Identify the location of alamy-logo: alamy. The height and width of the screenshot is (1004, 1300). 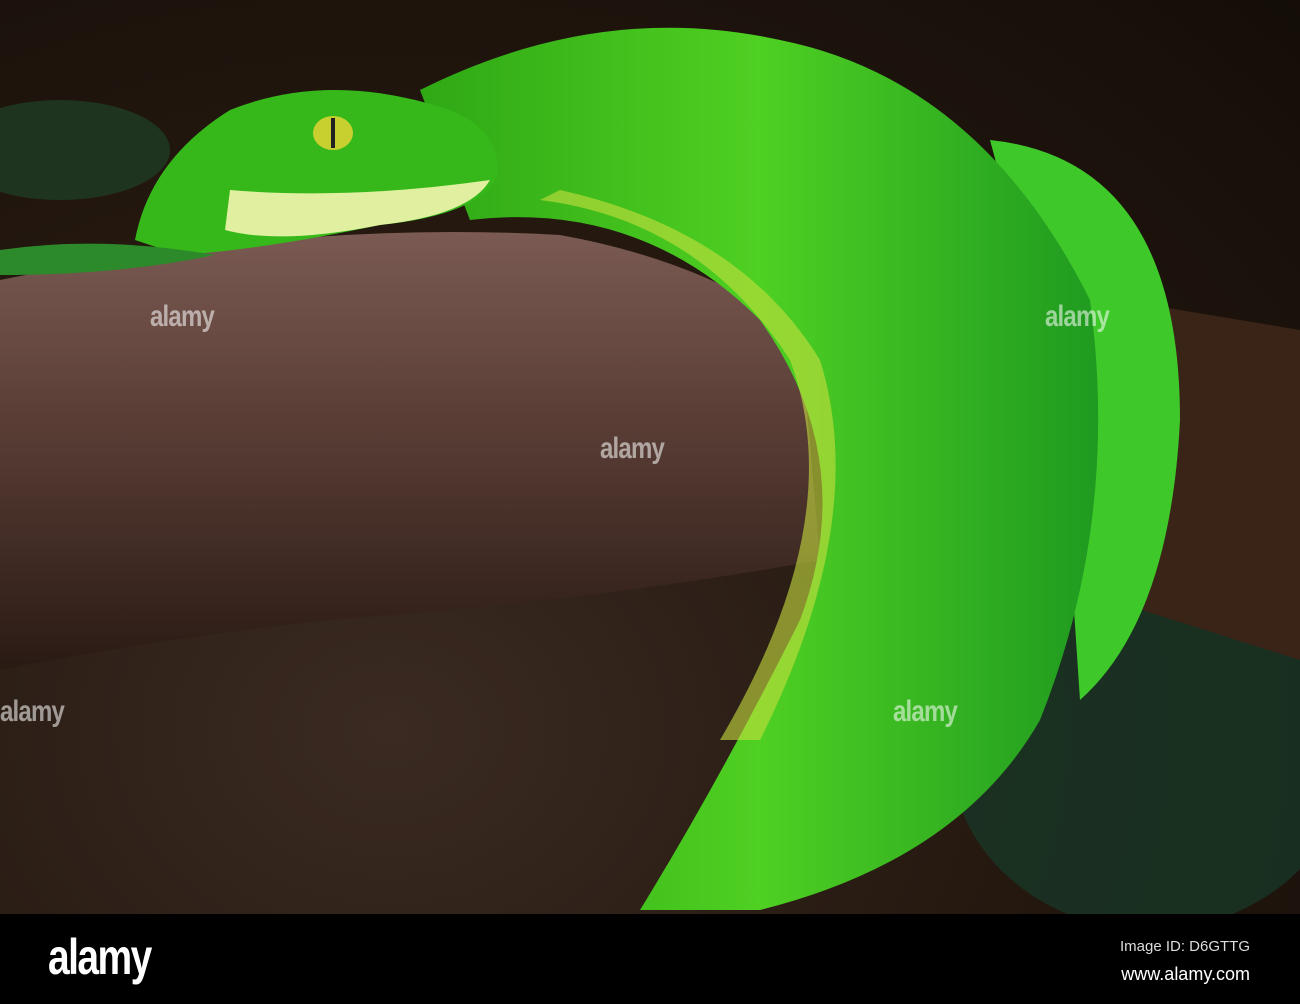
(100, 957).